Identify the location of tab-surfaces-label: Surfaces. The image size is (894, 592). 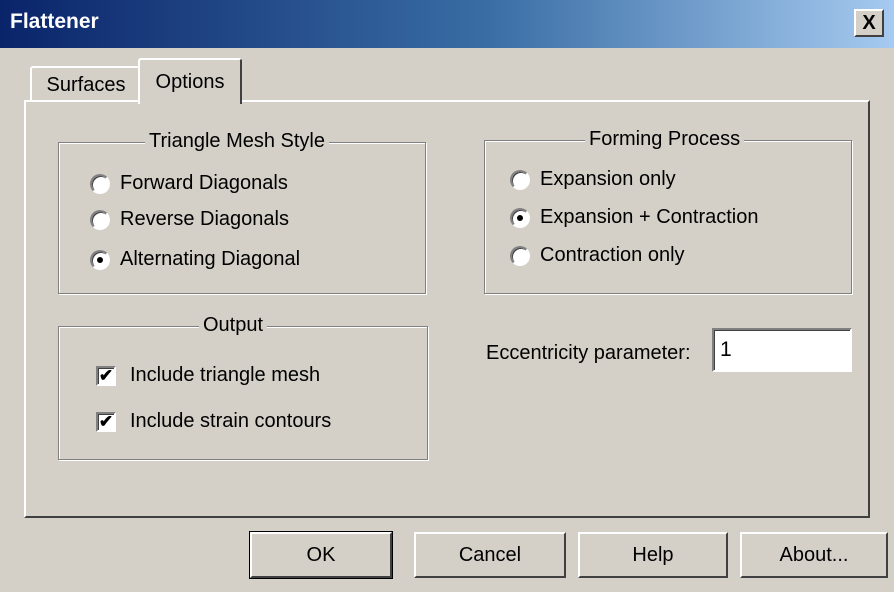
(86, 84).